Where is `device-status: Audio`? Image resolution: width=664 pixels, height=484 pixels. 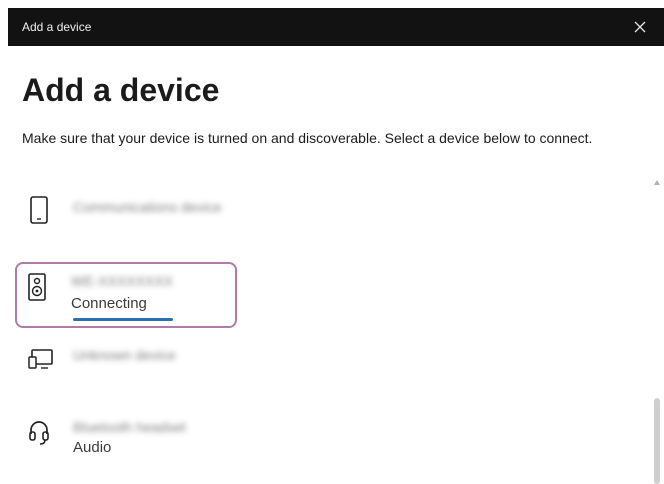 device-status: Audio is located at coordinates (92, 447).